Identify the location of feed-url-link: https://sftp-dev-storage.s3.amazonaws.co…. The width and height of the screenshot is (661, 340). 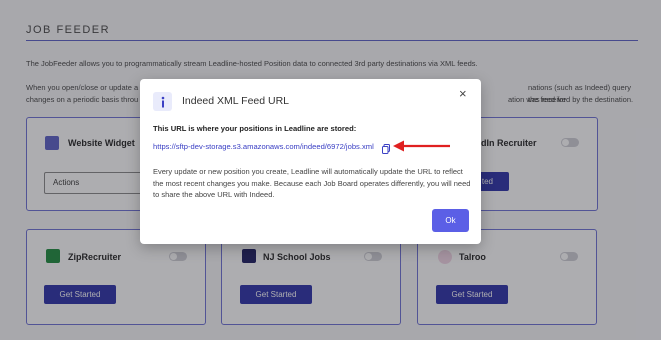
(263, 146).